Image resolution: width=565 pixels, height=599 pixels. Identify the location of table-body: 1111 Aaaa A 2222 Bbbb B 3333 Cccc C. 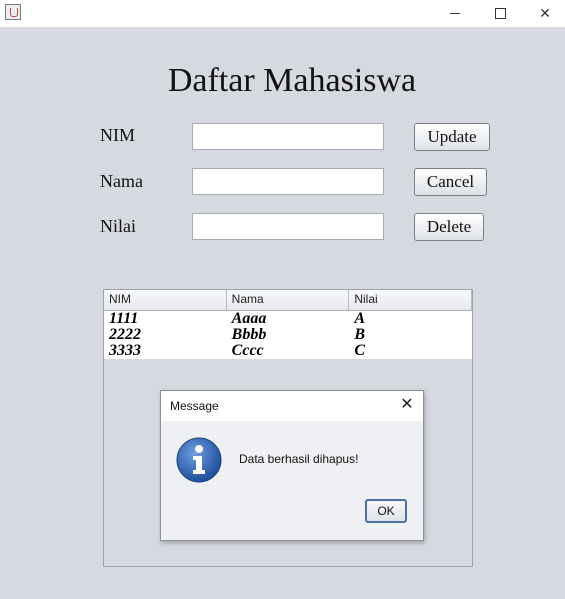
(288, 335).